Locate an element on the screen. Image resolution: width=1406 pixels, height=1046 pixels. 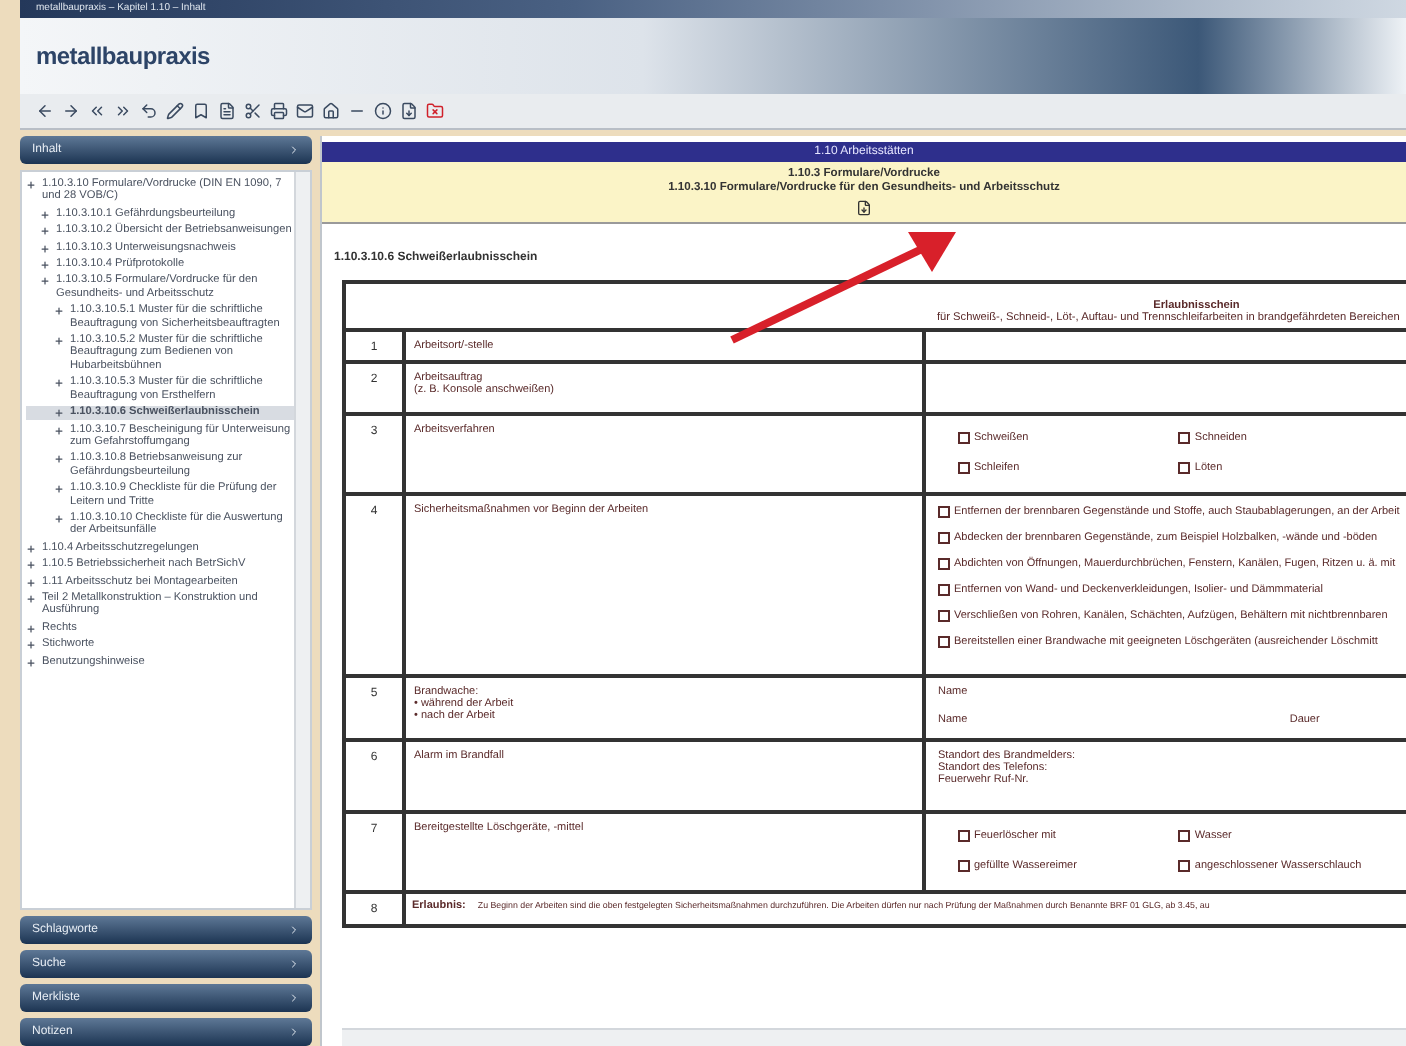
undo-icon is located at coordinates (149, 111).